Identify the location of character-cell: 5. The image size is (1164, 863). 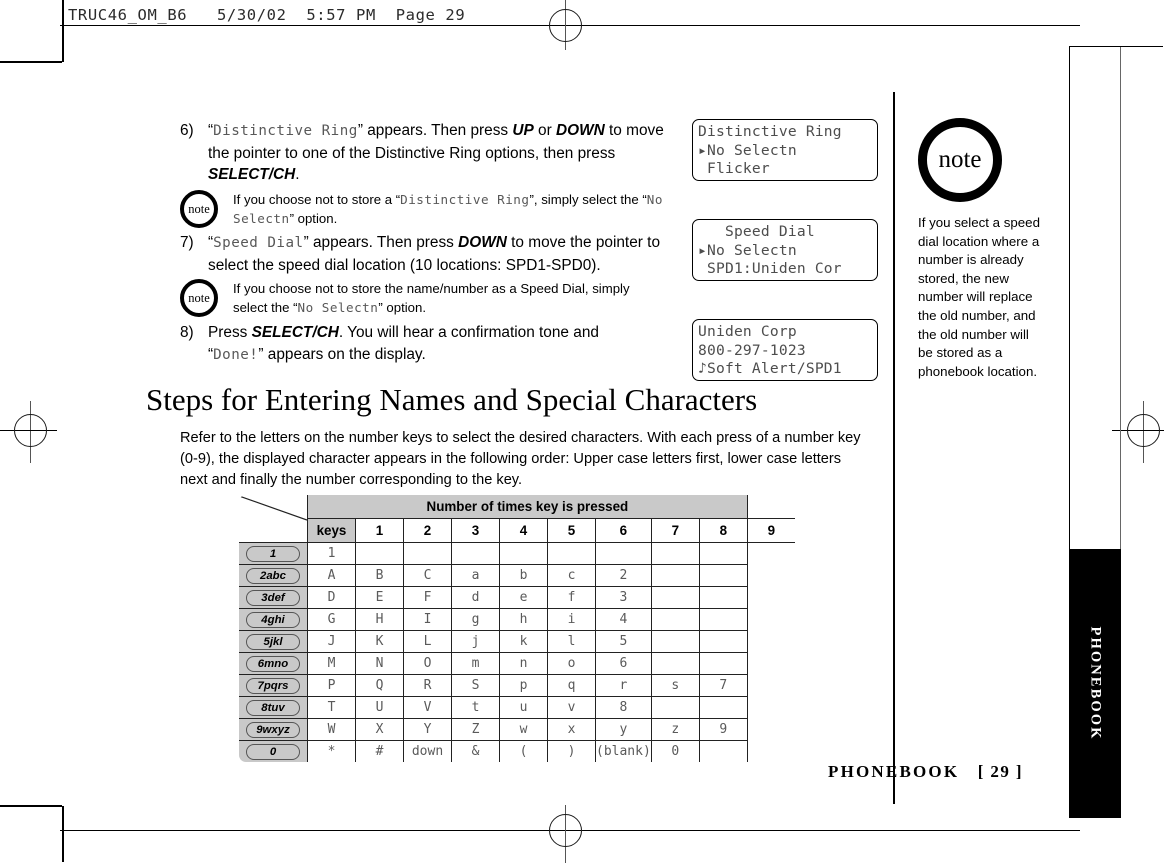
(623, 641).